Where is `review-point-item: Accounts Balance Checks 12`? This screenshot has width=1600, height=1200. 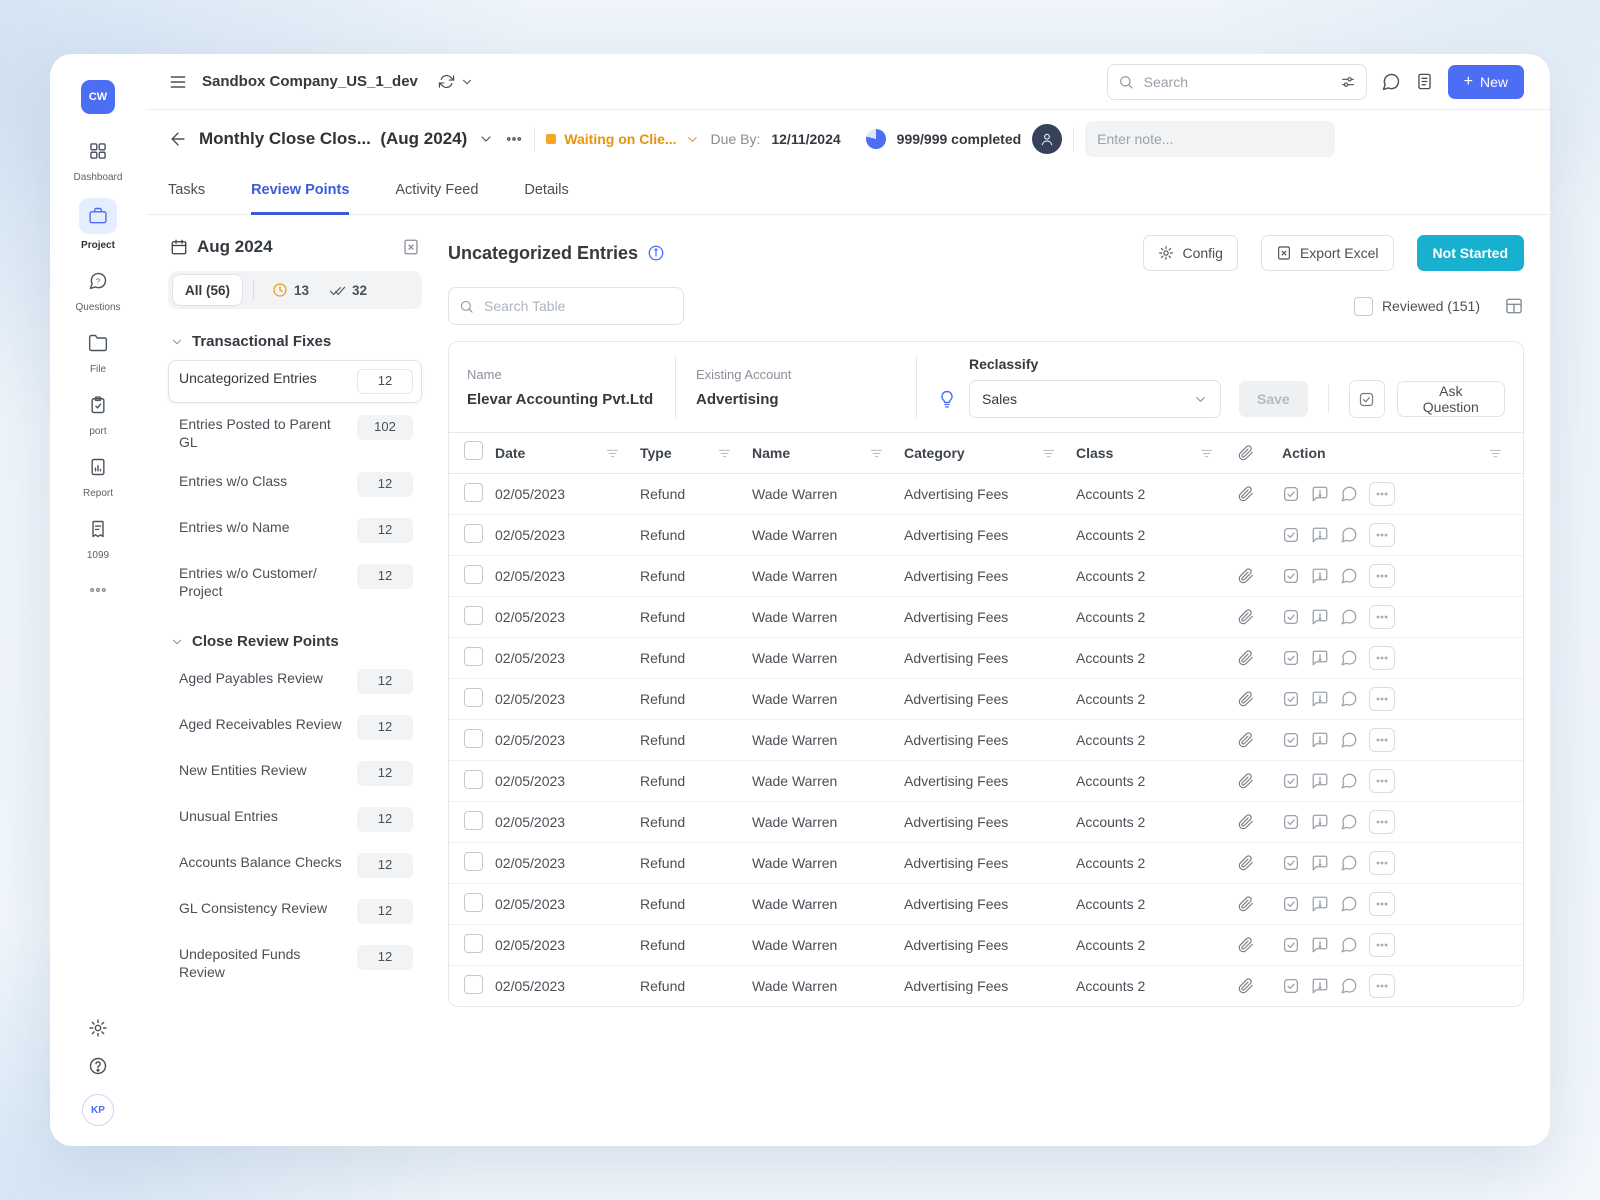
review-point-item: Accounts Balance Checks 12 is located at coordinates (295, 865).